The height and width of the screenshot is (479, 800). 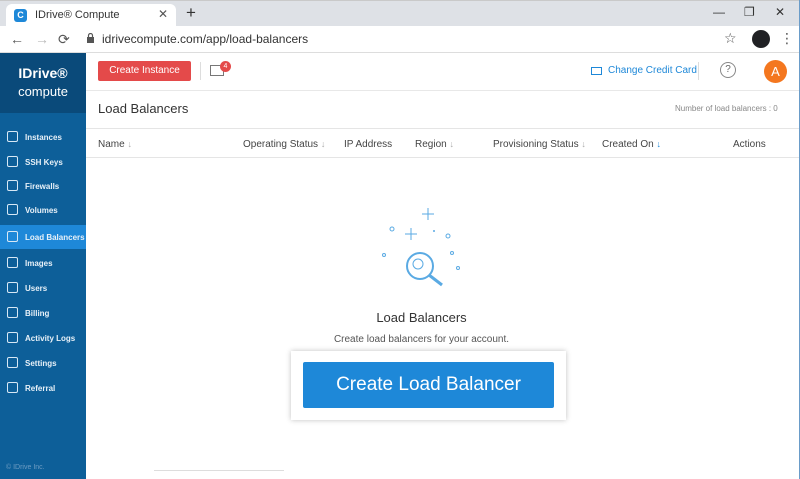 I want to click on sidebar-item-load-balancers: Load Balancers, so click(x=43, y=237).